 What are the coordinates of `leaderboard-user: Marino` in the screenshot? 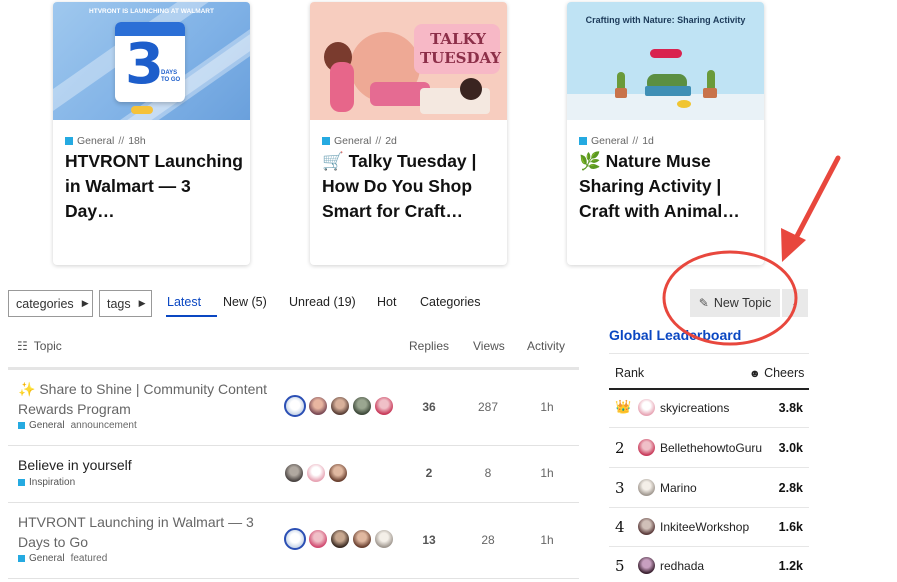 It's located at (678, 488).